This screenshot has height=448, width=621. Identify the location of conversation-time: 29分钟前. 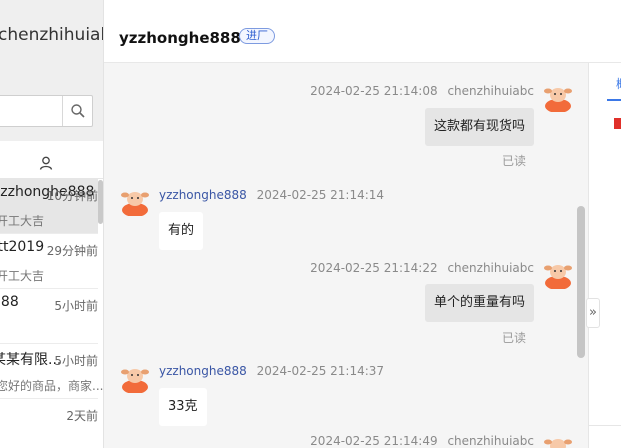
(72, 251).